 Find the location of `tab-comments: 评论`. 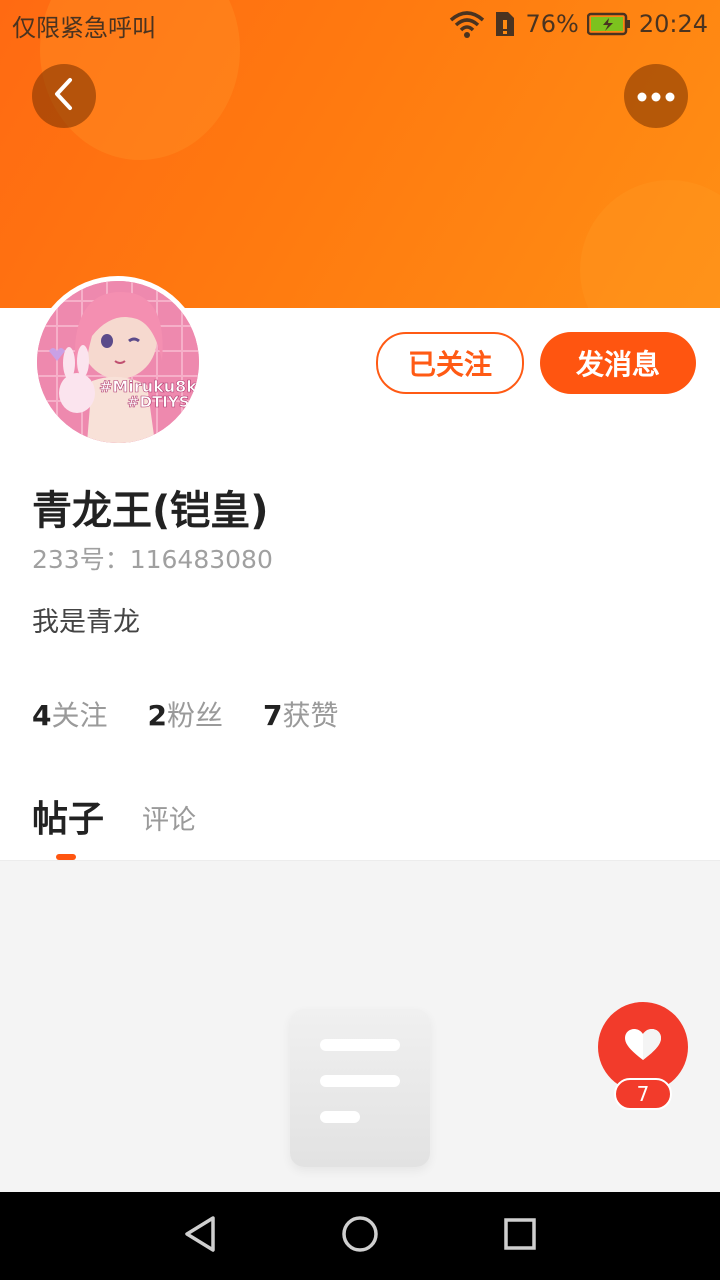

tab-comments: 评论 is located at coordinates (169, 817).